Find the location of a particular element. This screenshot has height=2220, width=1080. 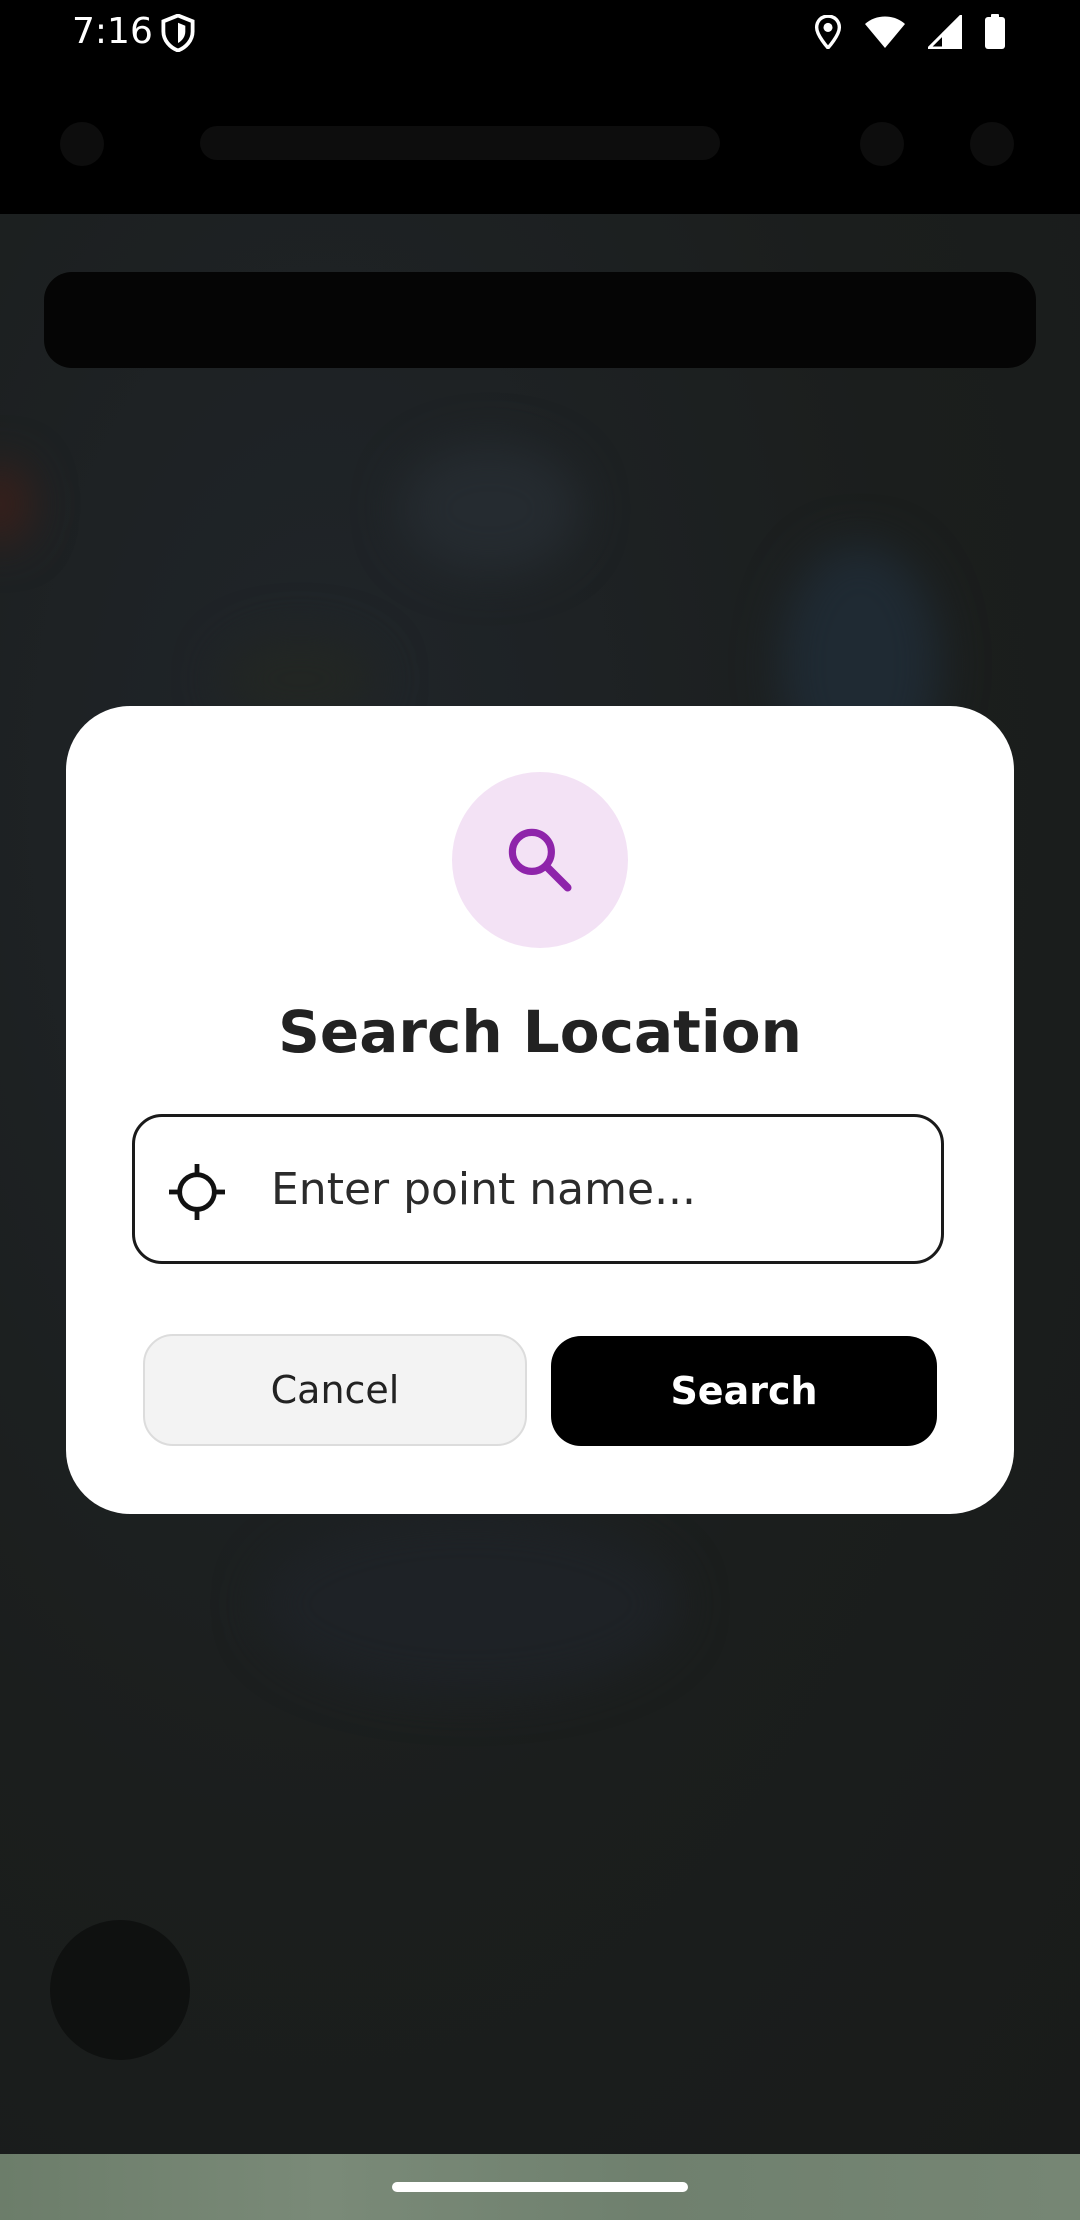

search-button: Search is located at coordinates (744, 1391).